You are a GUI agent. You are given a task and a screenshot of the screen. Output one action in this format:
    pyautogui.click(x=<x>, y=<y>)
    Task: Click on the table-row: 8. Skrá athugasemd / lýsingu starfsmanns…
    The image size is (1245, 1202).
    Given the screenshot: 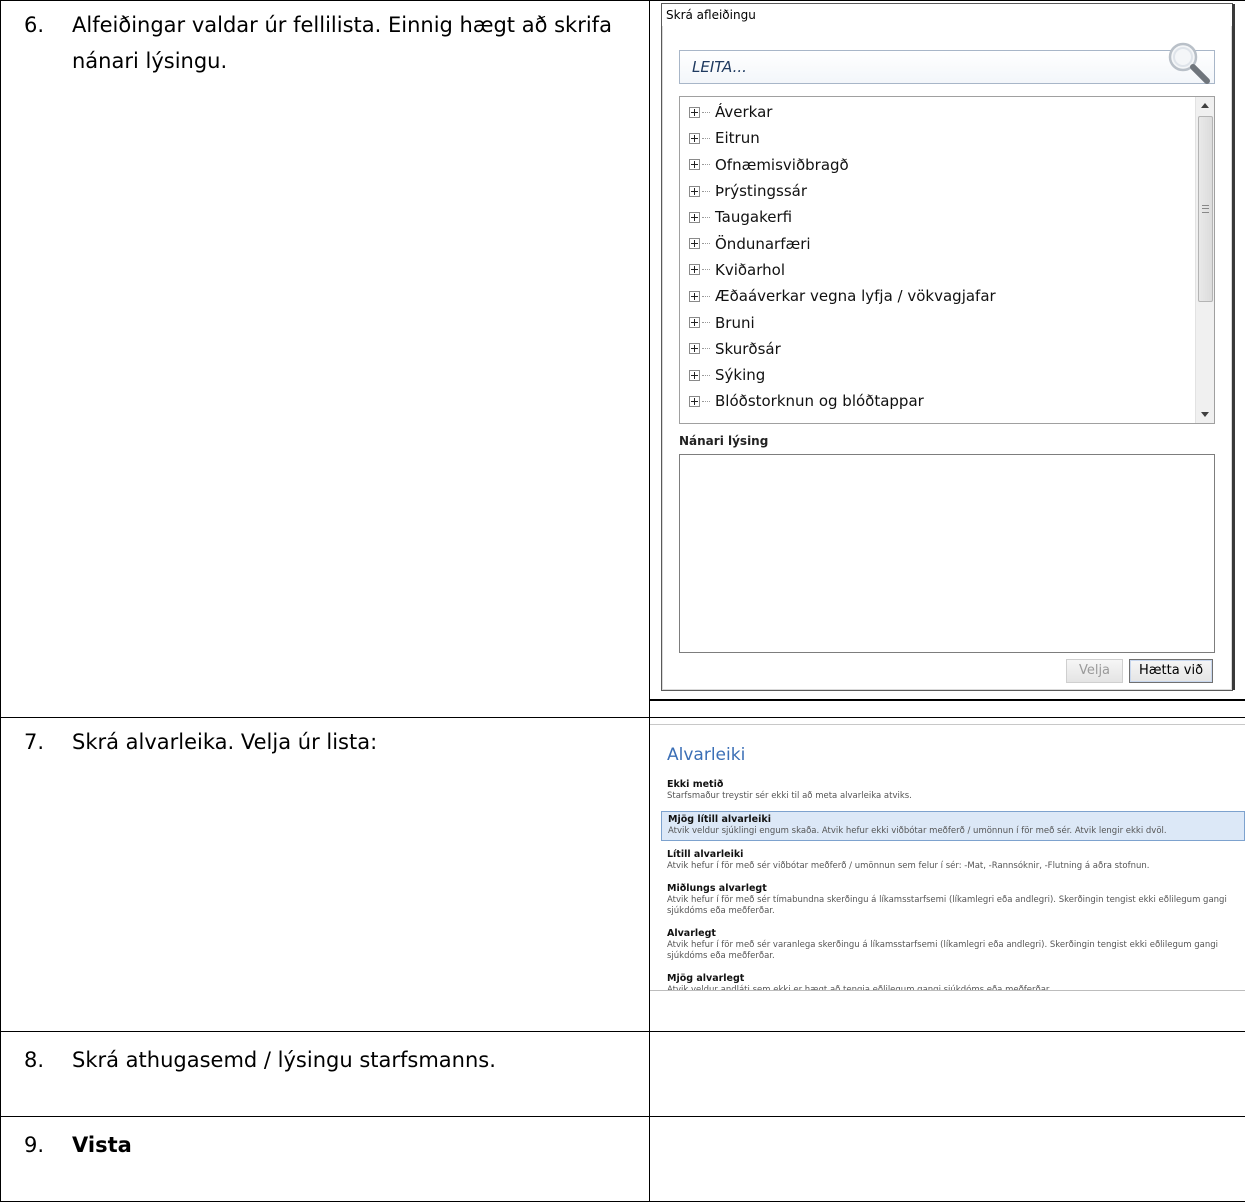 What is the action you would take?
    pyautogui.click(x=622, y=1074)
    